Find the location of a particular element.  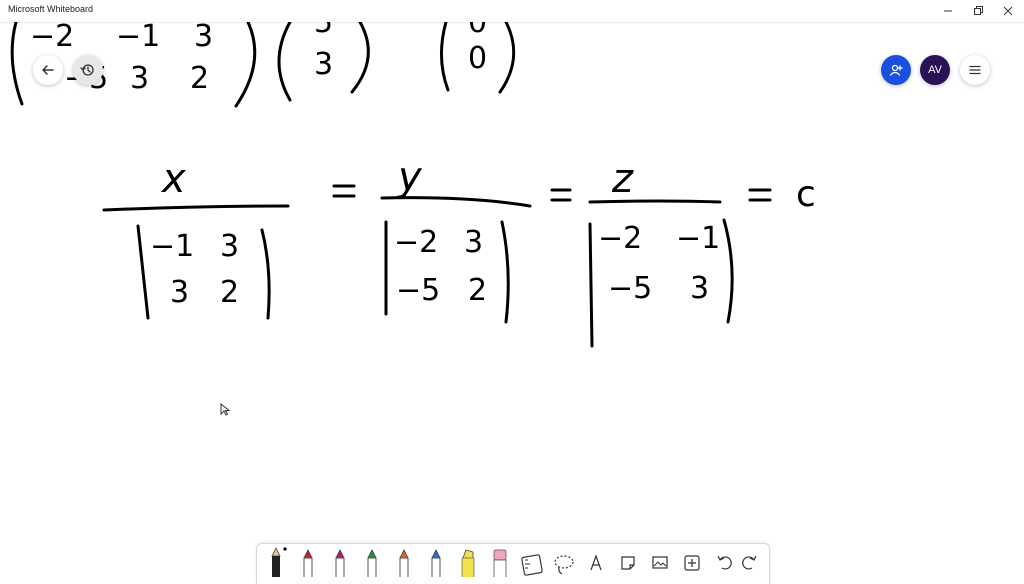

pen-red-tool is located at coordinates (308, 560).